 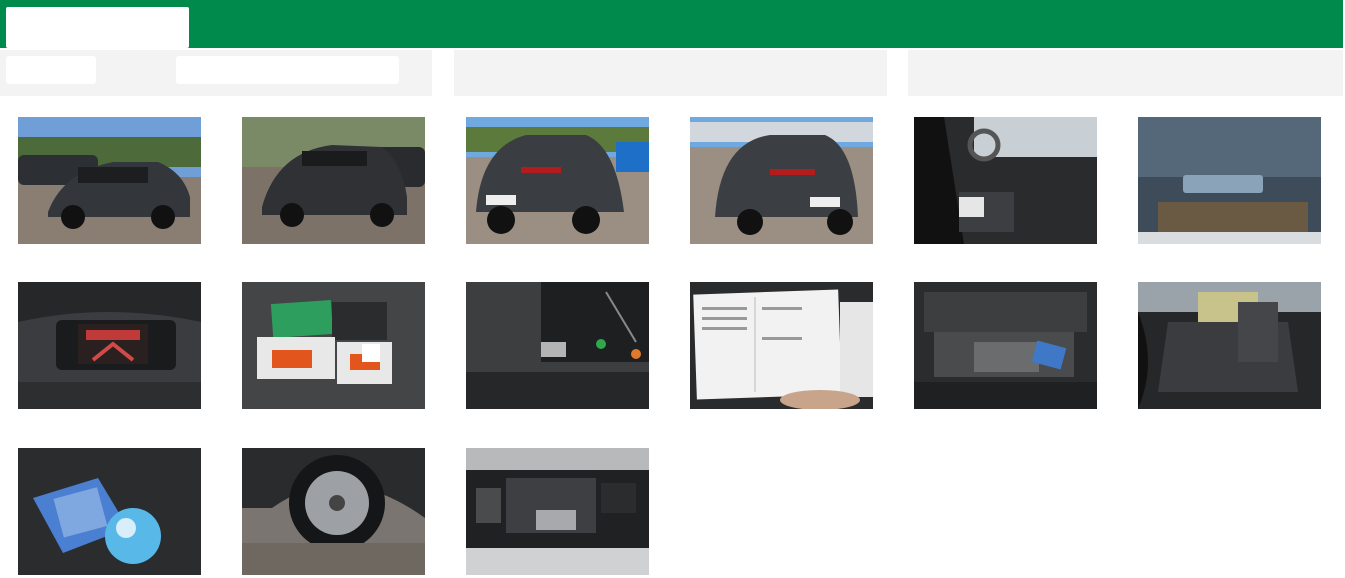 I want to click on repair-kit-image, so click(x=109, y=511).